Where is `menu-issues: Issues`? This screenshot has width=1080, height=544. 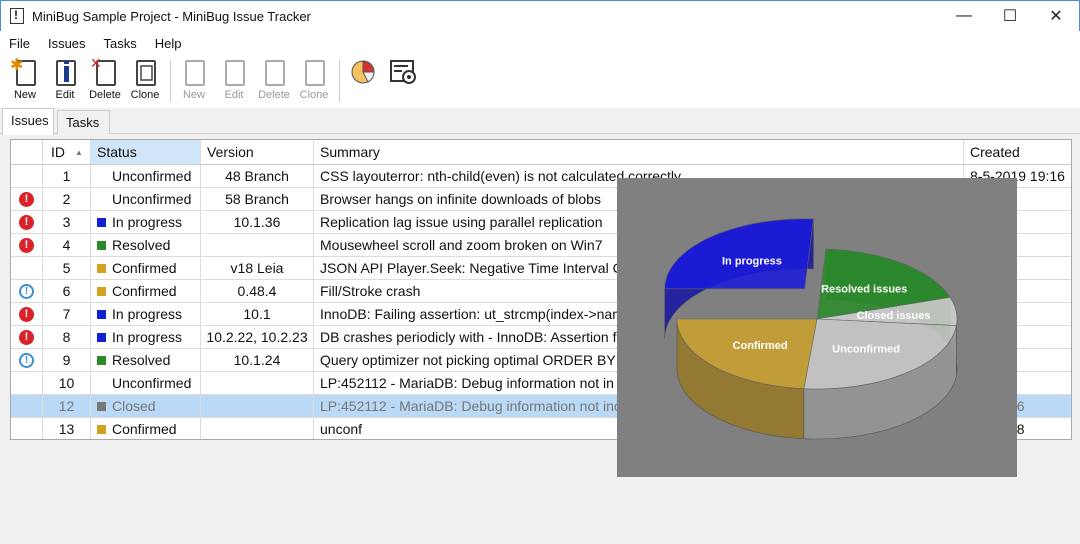 menu-issues: Issues is located at coordinates (67, 43).